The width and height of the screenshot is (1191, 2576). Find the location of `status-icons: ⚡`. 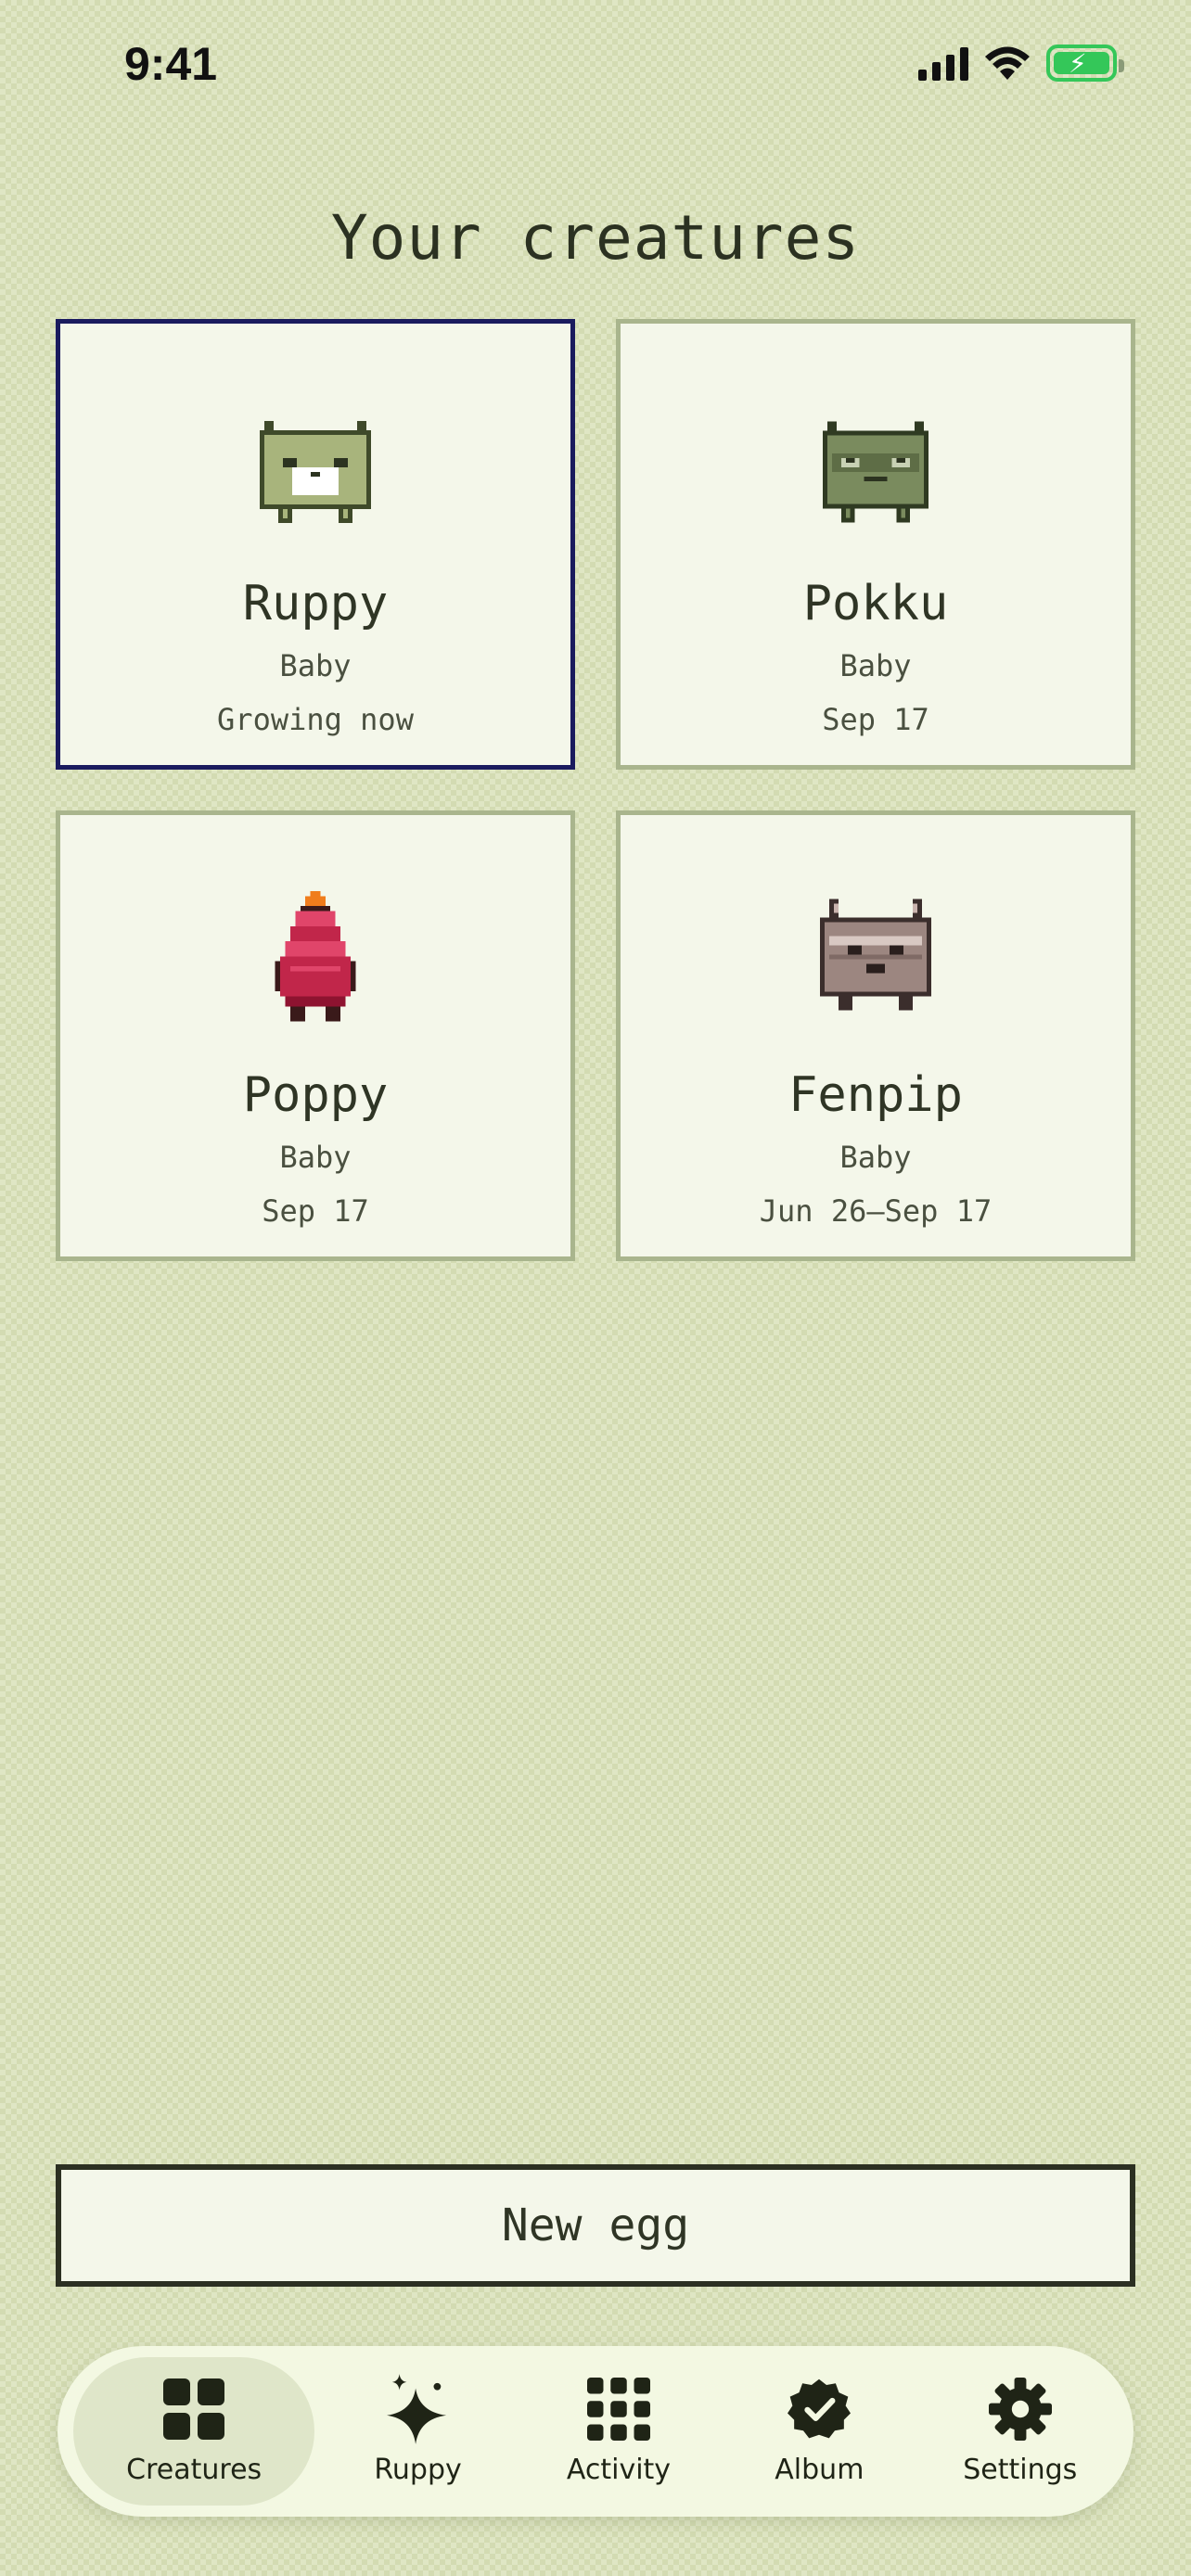

status-icons: ⚡ is located at coordinates (1021, 64).